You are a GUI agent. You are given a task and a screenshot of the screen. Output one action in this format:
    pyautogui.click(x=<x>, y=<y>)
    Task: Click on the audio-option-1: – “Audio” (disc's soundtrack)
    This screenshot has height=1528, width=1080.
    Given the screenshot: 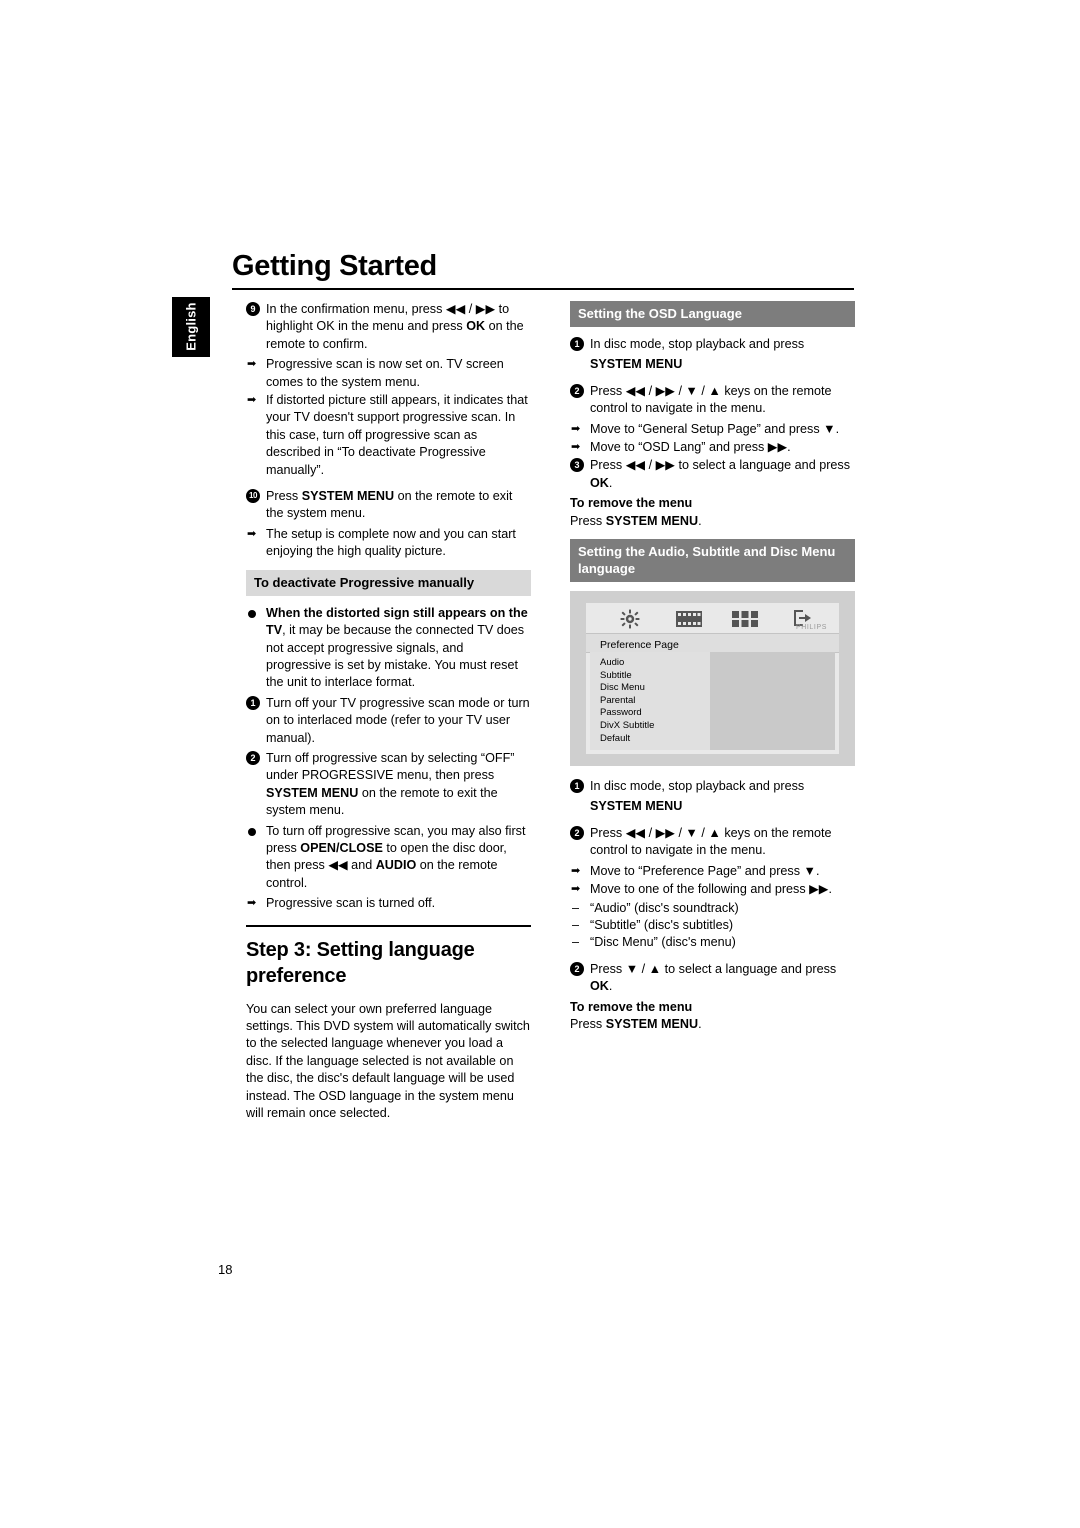 What is the action you would take?
    pyautogui.click(x=712, y=908)
    